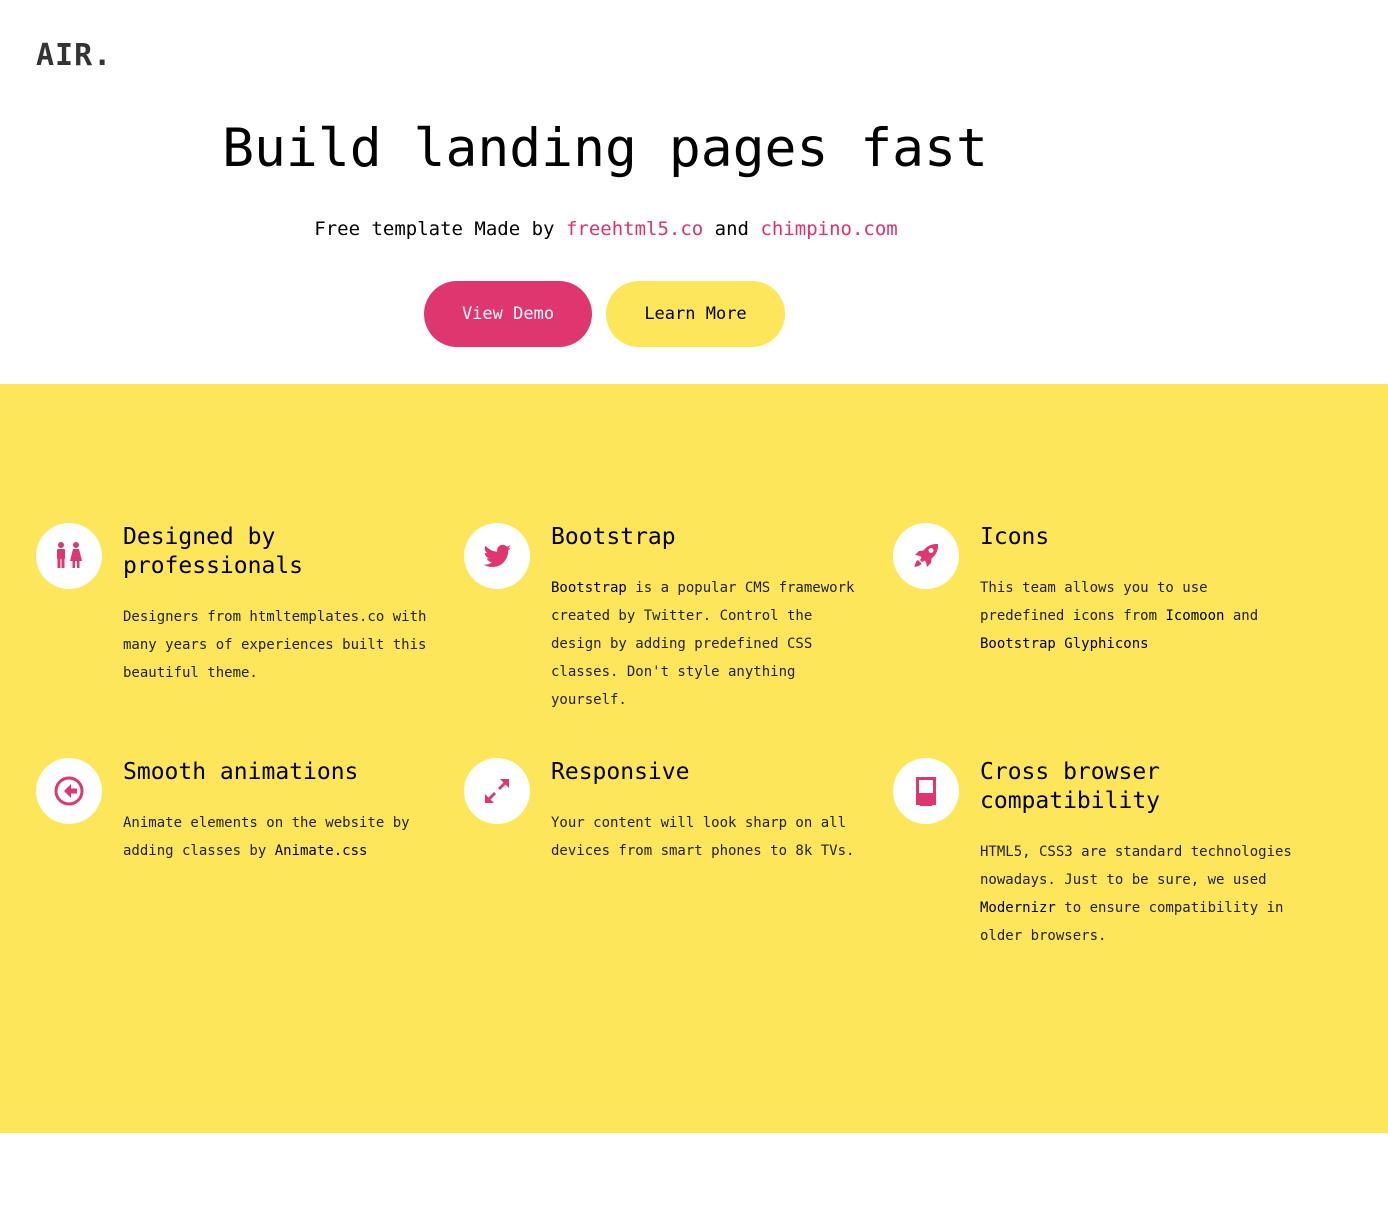 Image resolution: width=1388 pixels, height=1232 pixels. What do you see at coordinates (321, 851) in the screenshot?
I see `animate-css-link: Animate.css` at bounding box center [321, 851].